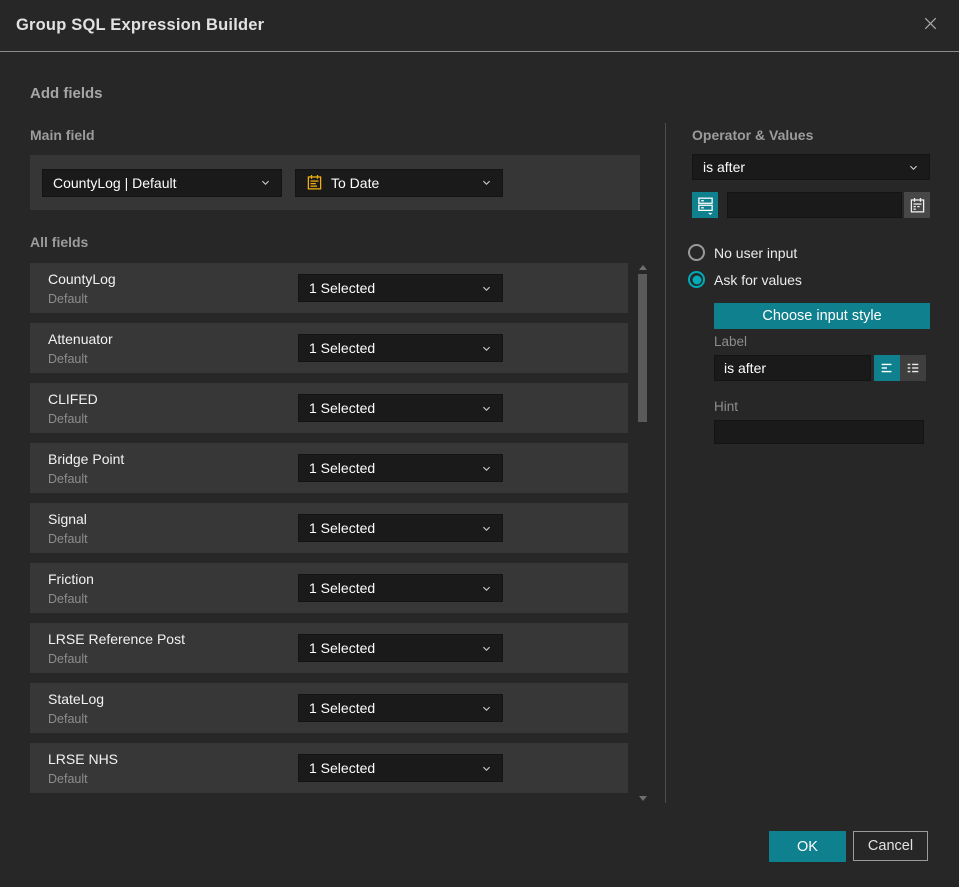 This screenshot has width=959, height=887. Describe the element at coordinates (665, 463) in the screenshot. I see `panel-divider` at that location.